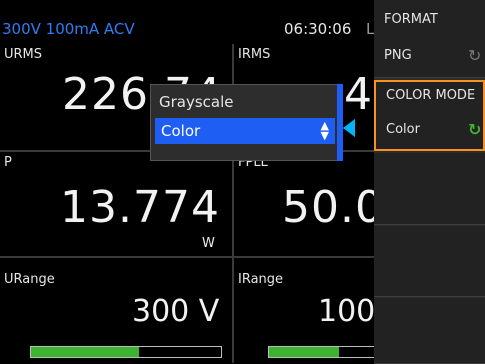 This screenshot has height=364, width=485. What do you see at coordinates (324, 130) in the screenshot?
I see `up-down-arrows-icon: ▲ ▼` at bounding box center [324, 130].